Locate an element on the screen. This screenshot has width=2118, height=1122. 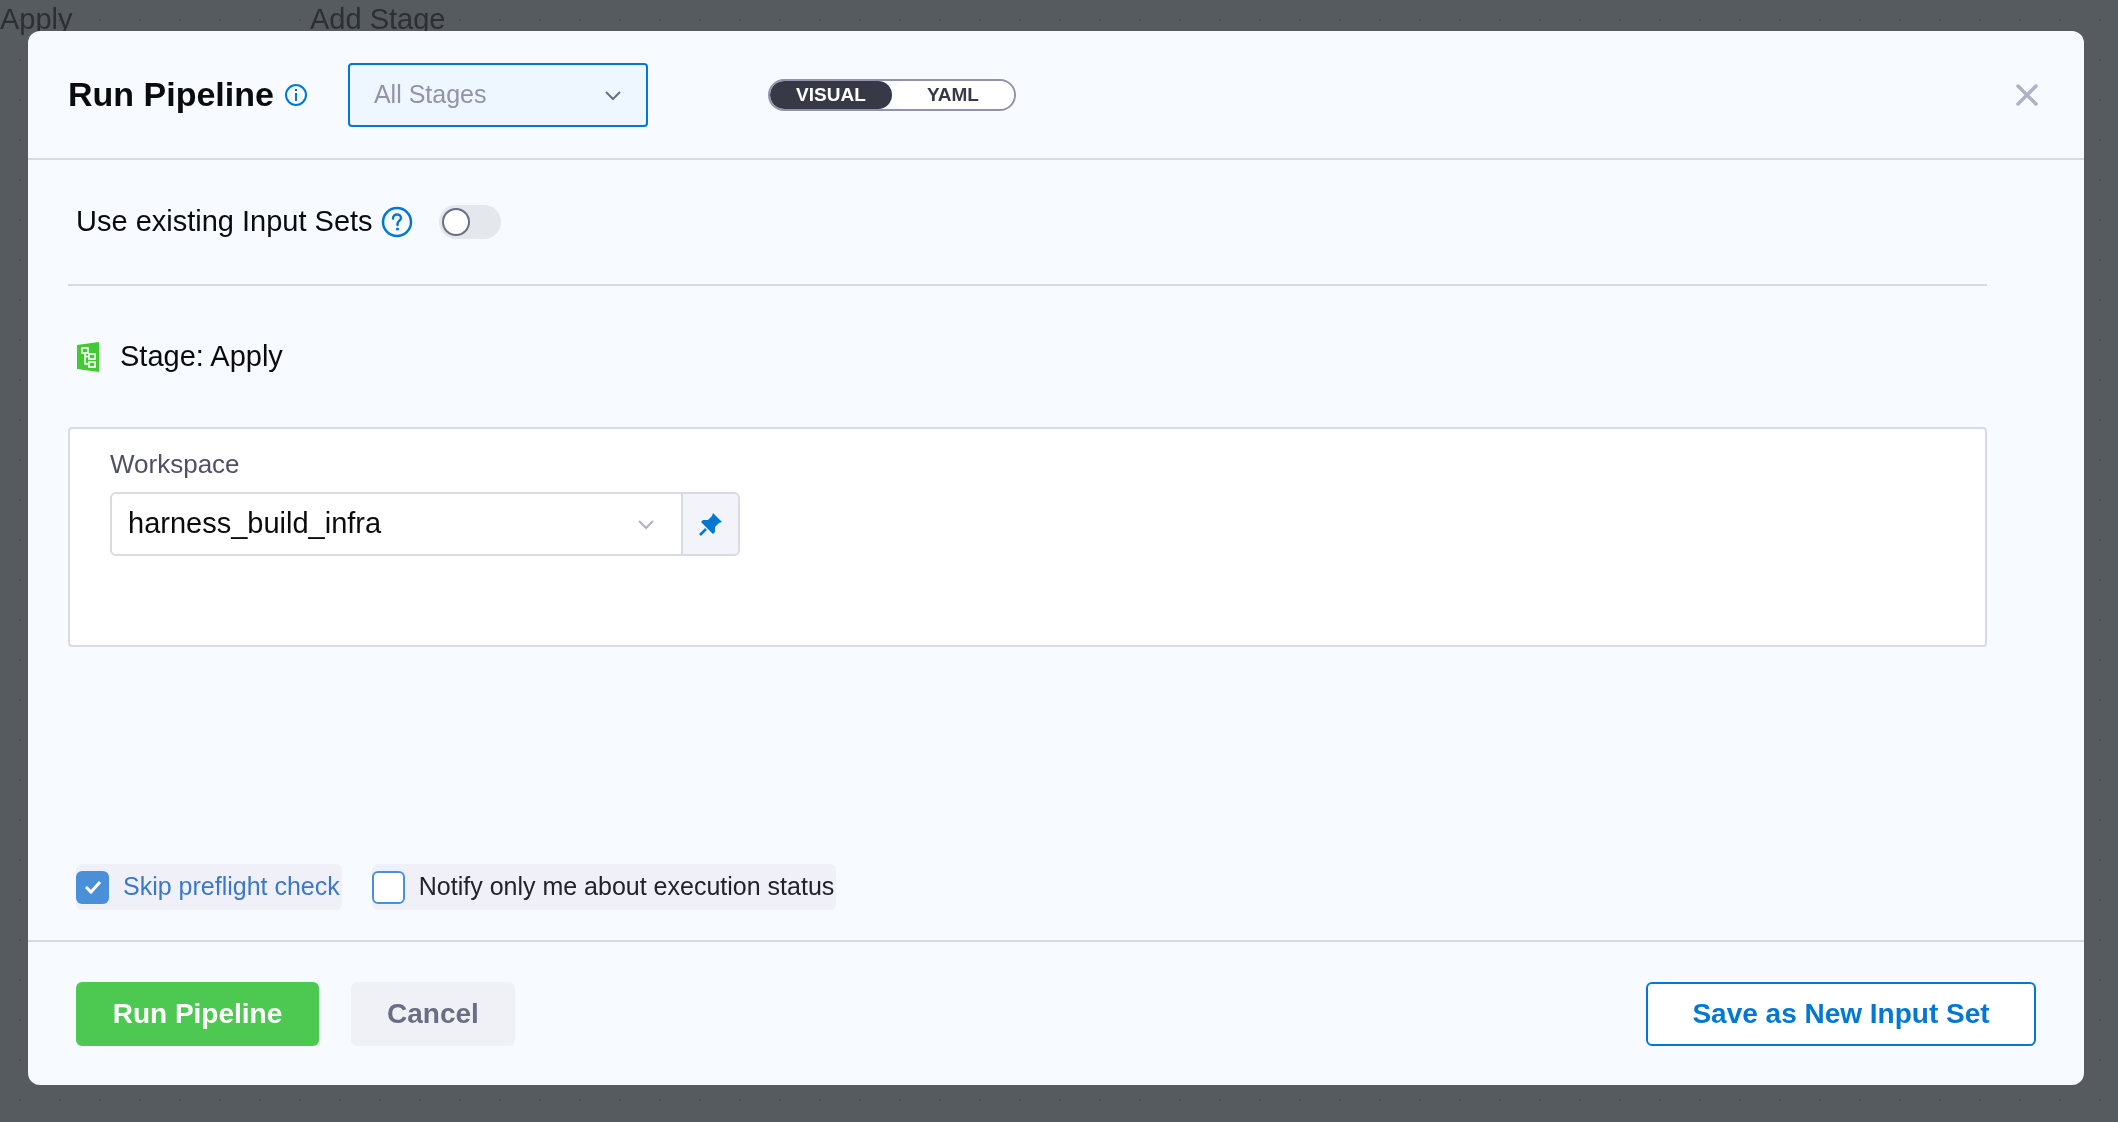
input-sets-label: Use existing Input Sets is located at coordinates (224, 222).